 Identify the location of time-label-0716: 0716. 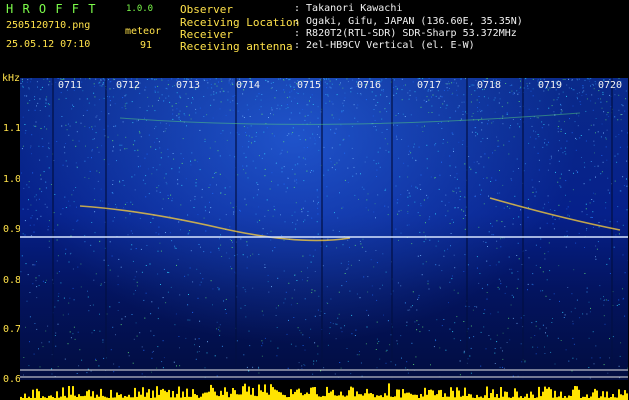
(369, 85).